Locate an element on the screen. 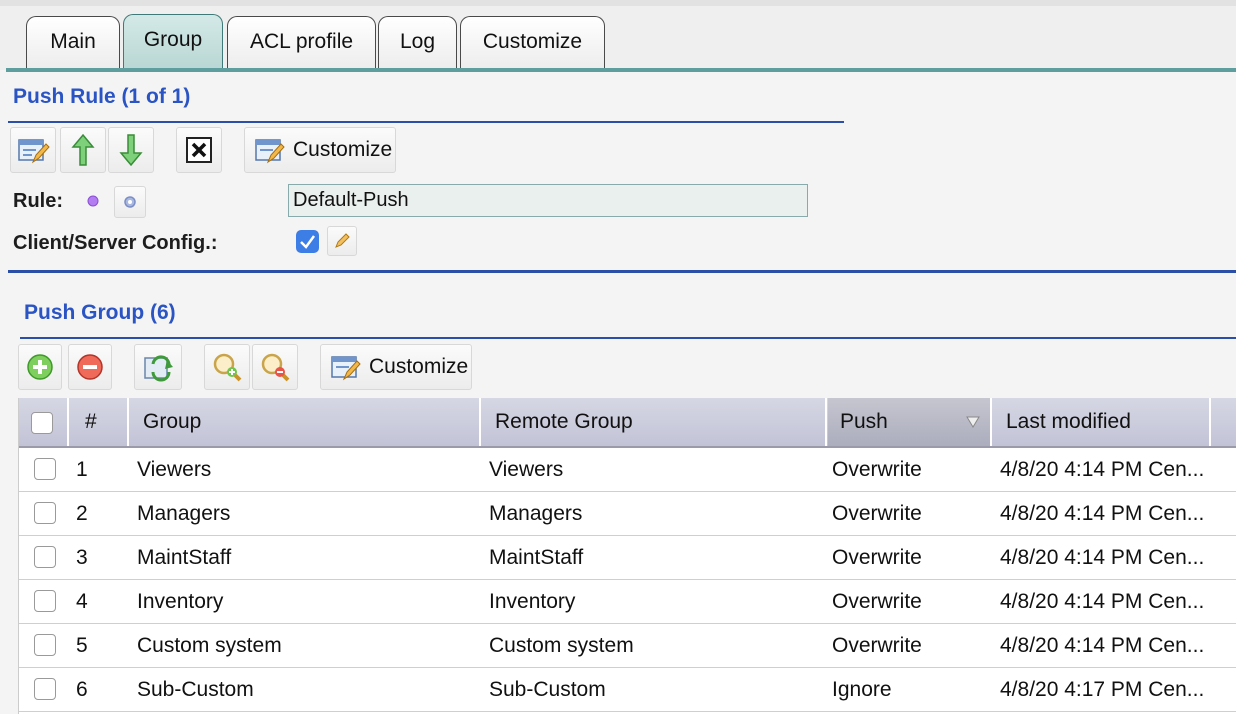 The image size is (1236, 714). rule-settings-button is located at coordinates (130, 202).